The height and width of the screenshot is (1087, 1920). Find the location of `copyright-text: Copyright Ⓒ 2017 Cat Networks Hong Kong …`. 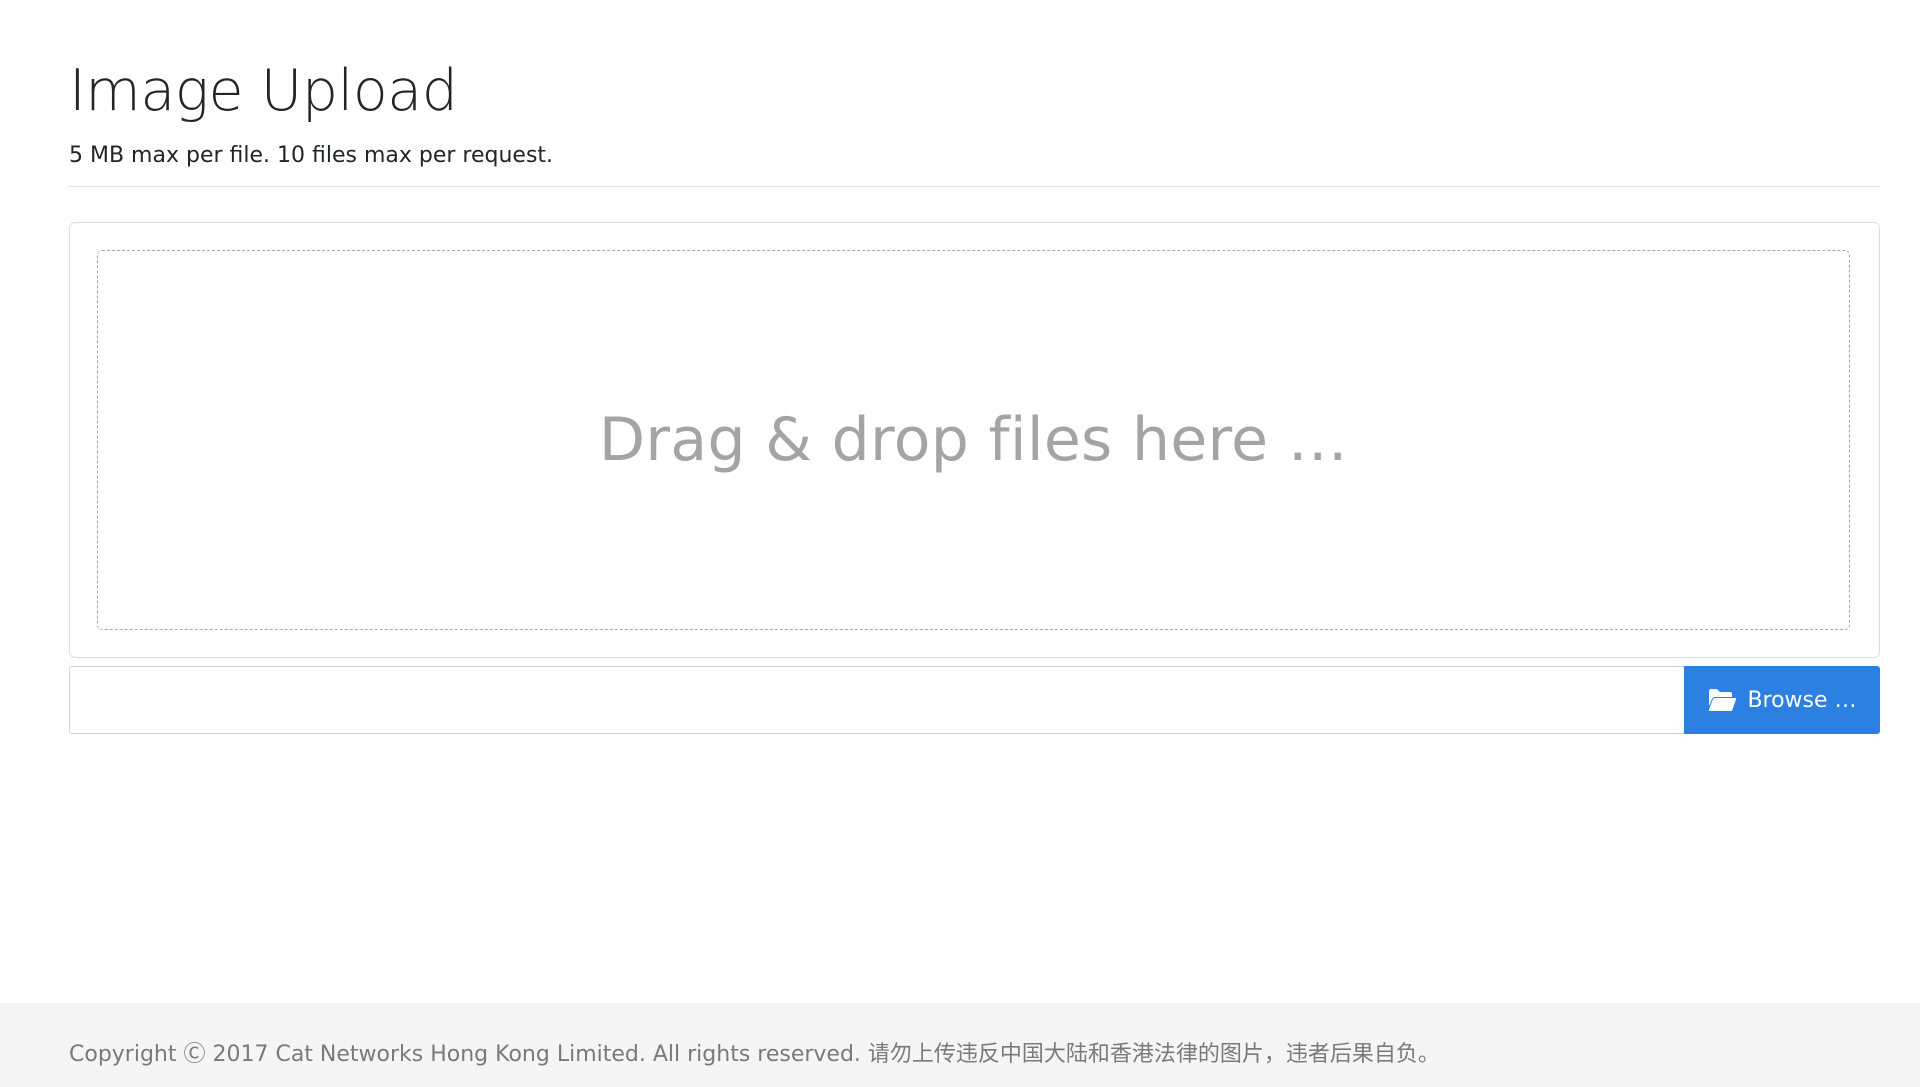

copyright-text: Copyright Ⓒ 2017 Cat Networks Hong Kong … is located at coordinates (754, 1054).